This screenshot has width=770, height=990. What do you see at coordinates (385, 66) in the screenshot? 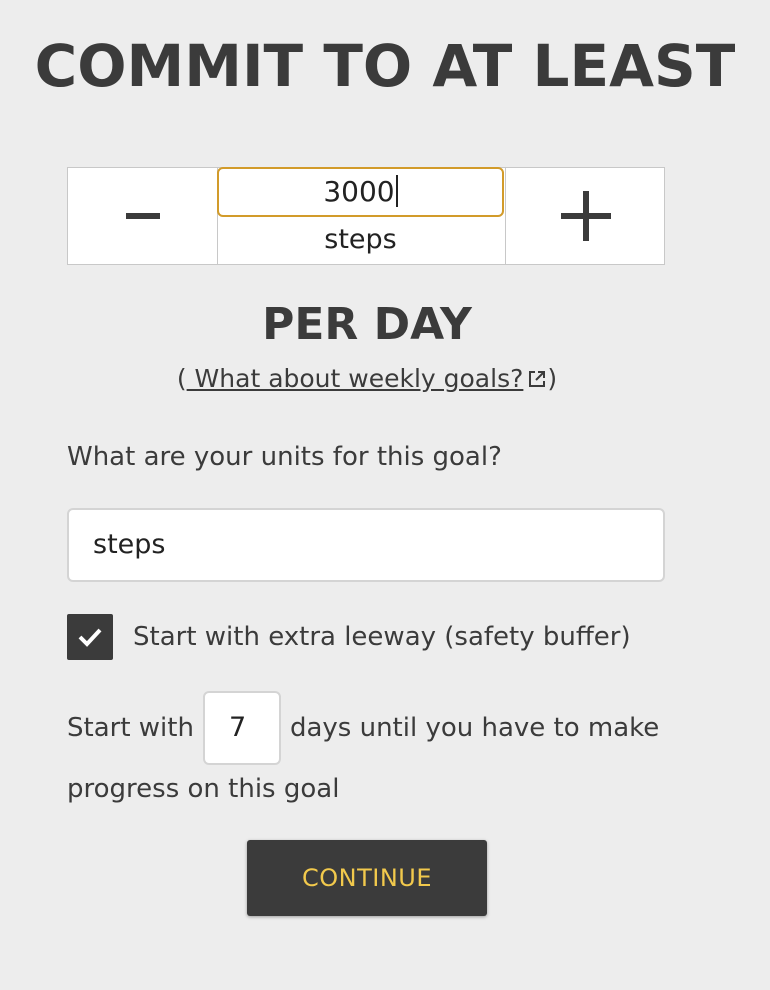
I see `page-title: COMMIT TO AT LEAST` at bounding box center [385, 66].